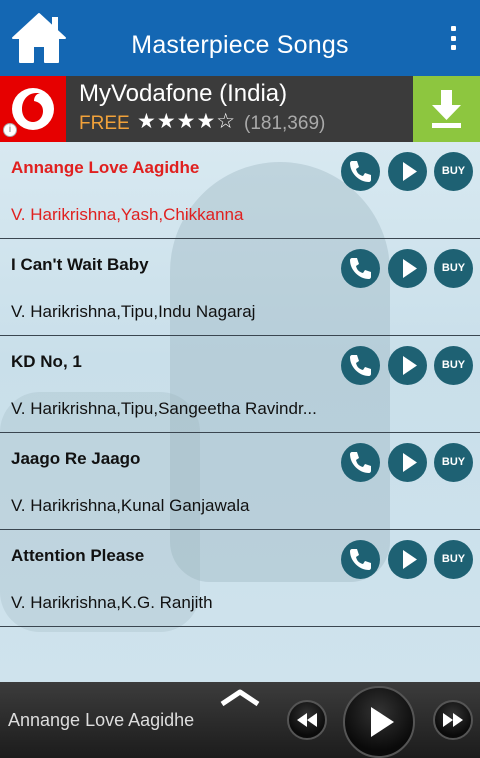 The image size is (480, 758). I want to click on song-title: KD No, 1, so click(46, 361).